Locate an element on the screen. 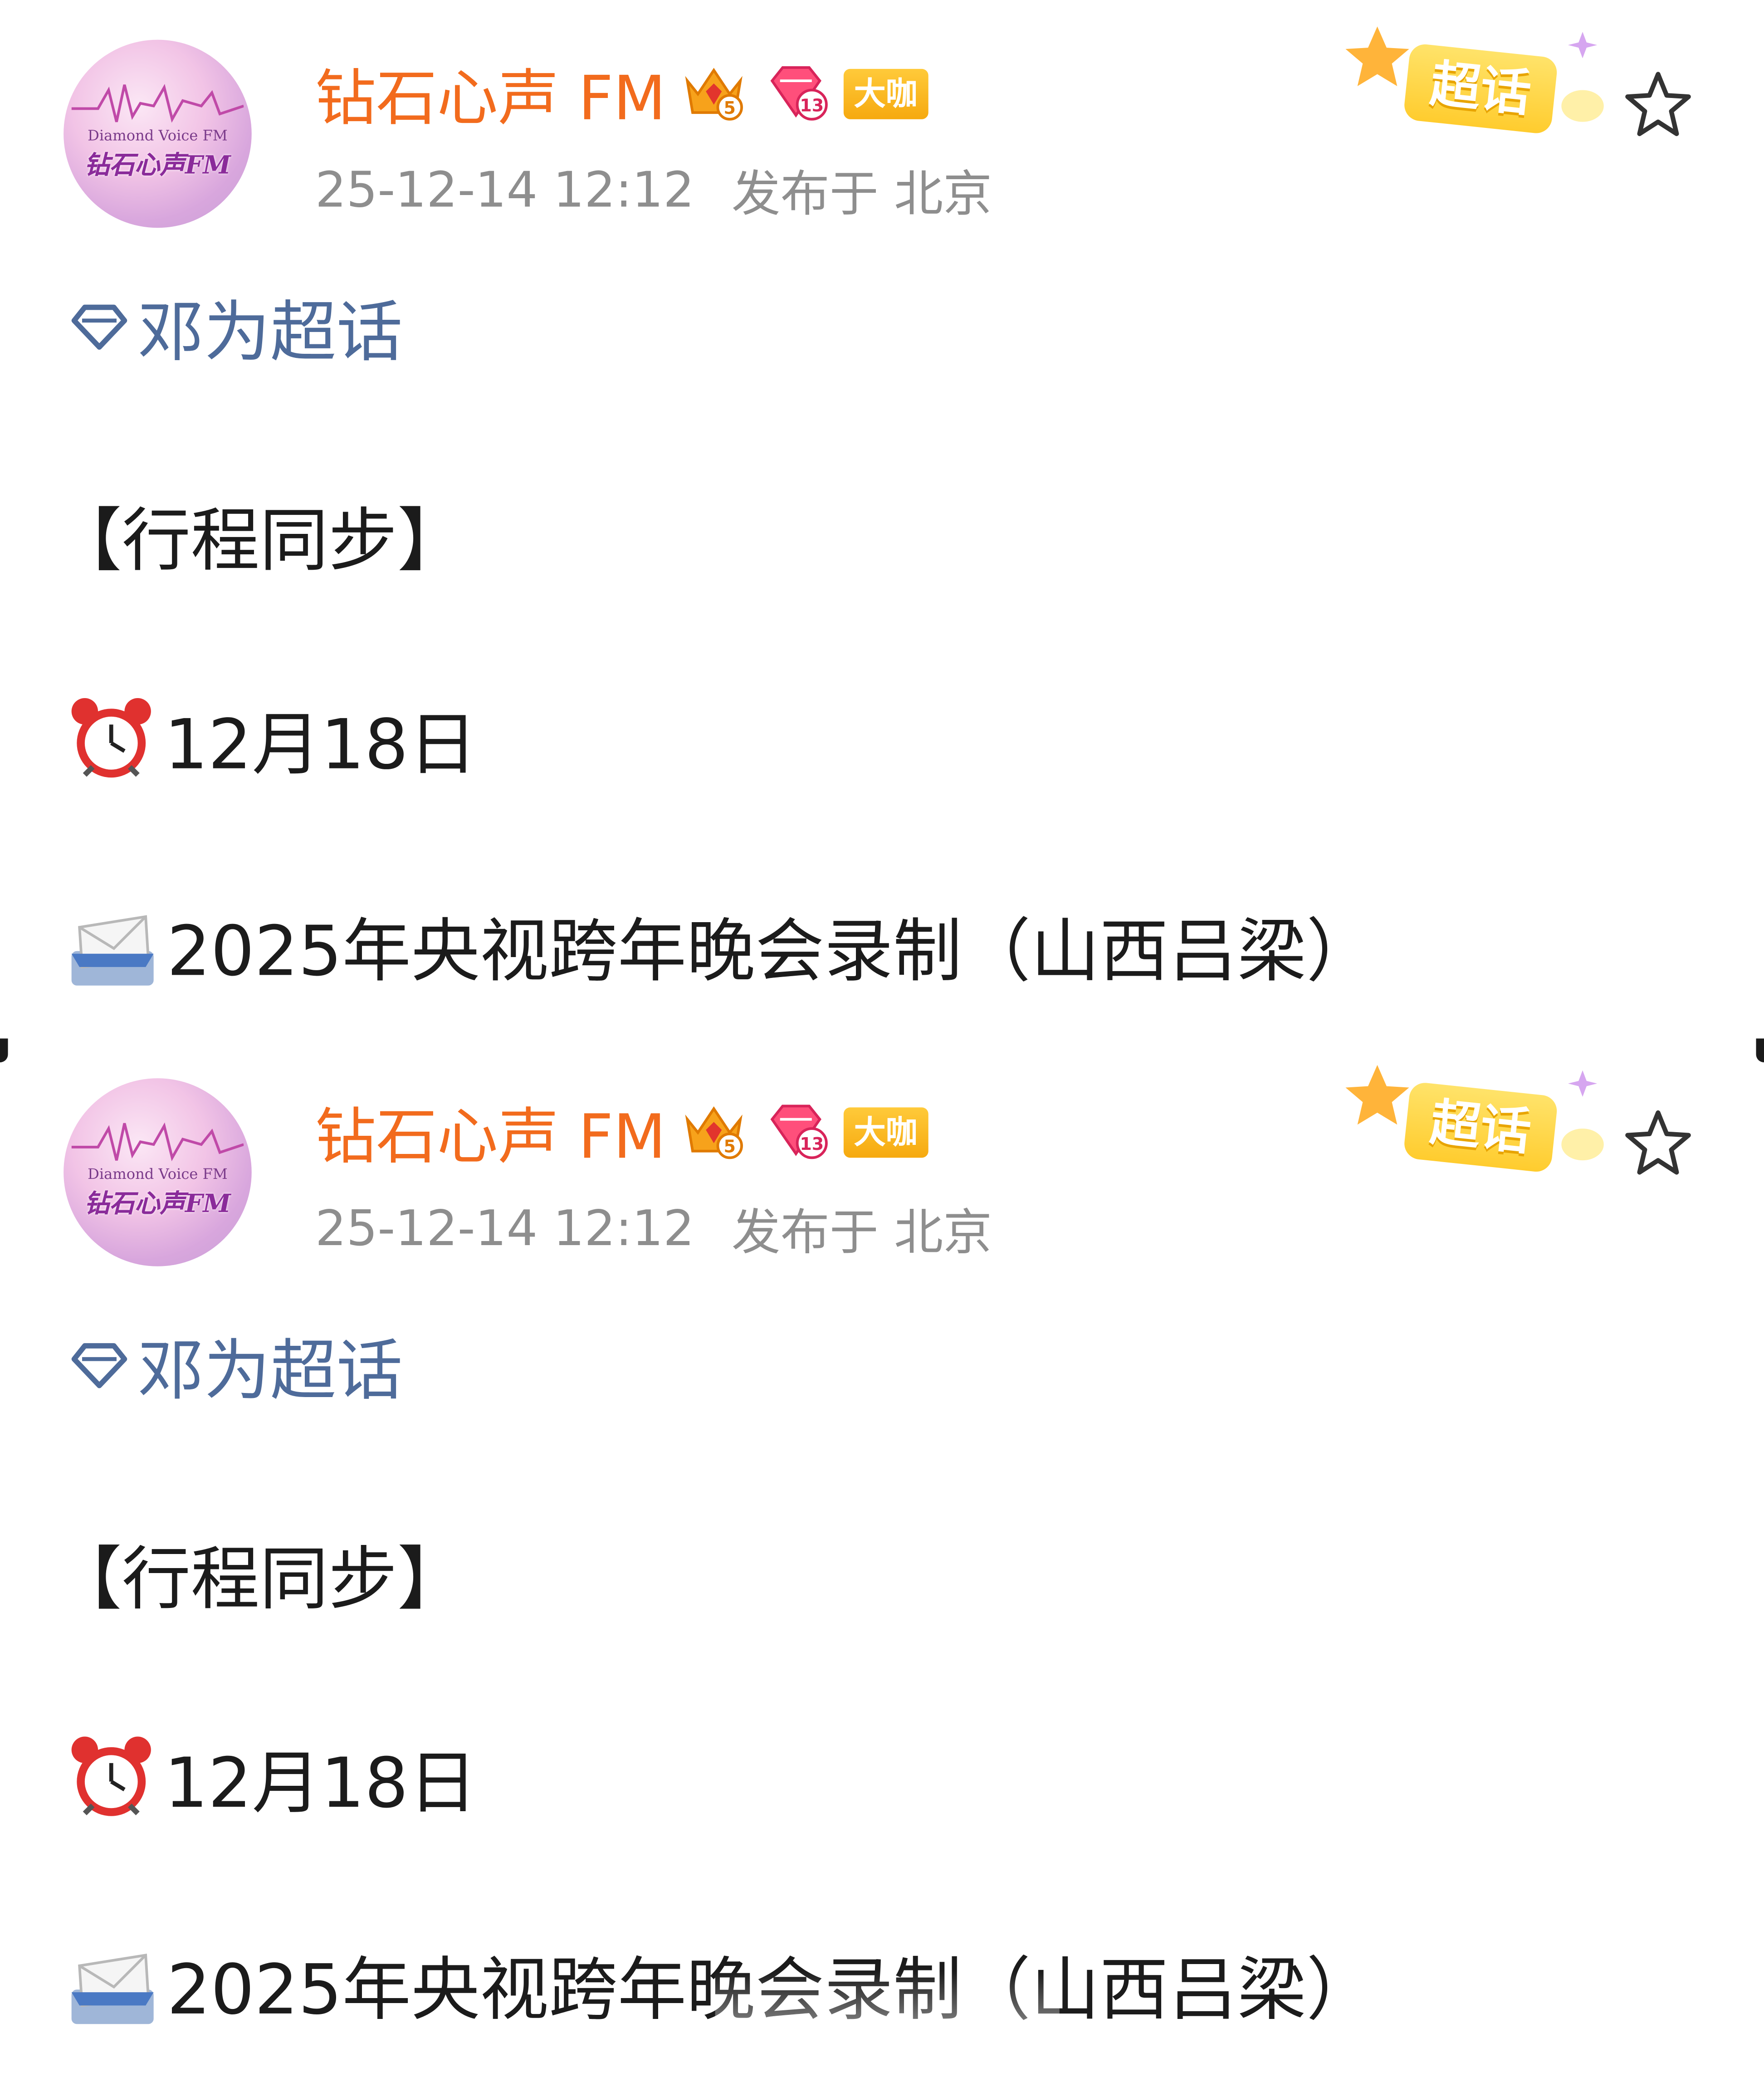 The width and height of the screenshot is (1764, 2077). post-event-line: 2025年央视跨年晚会录制（山西吕梁） is located at coordinates (721, 945).